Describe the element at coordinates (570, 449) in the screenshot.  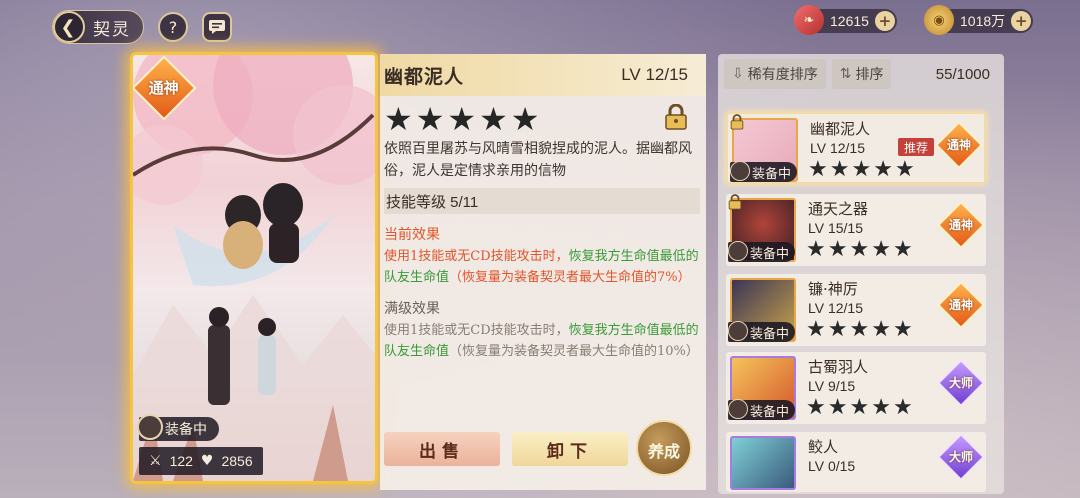
I see `unload-button: 卸下` at that location.